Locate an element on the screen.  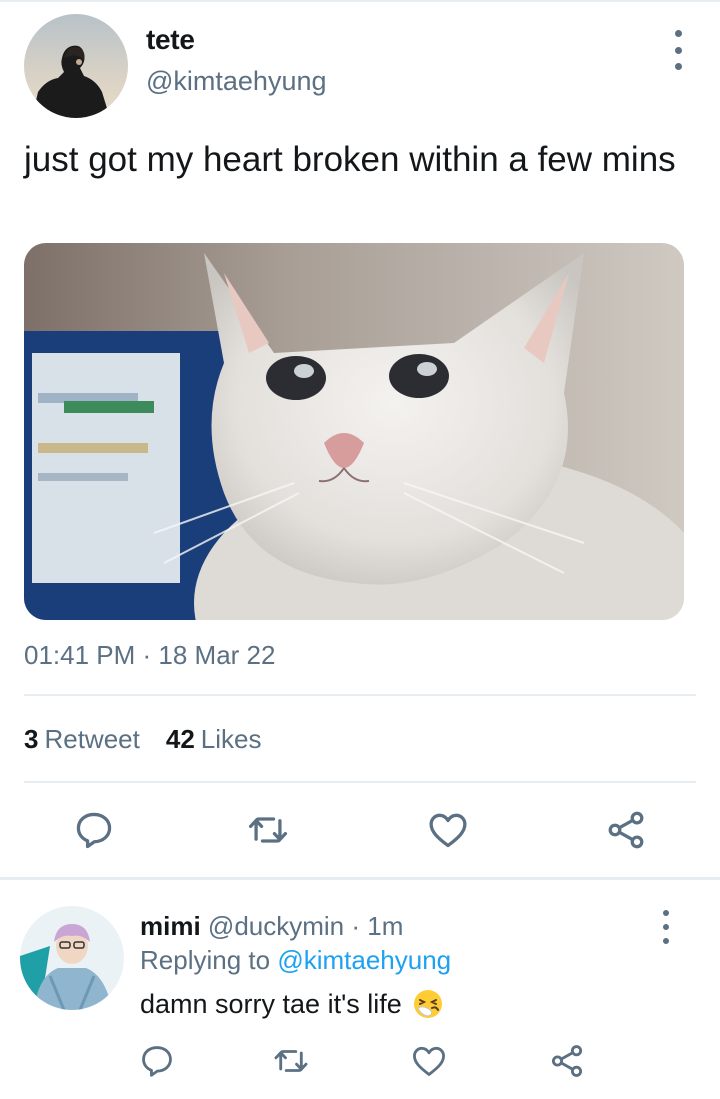
share-button is located at coordinates (626, 830).